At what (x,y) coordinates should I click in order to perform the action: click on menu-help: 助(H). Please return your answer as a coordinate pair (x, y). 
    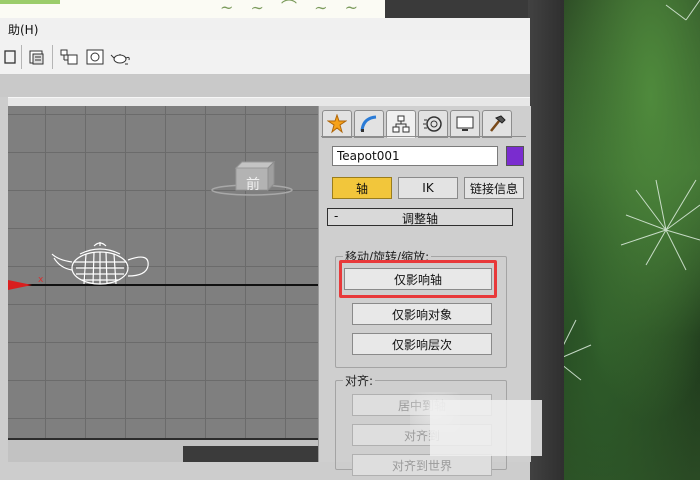
    Looking at the image, I should click on (23, 29).